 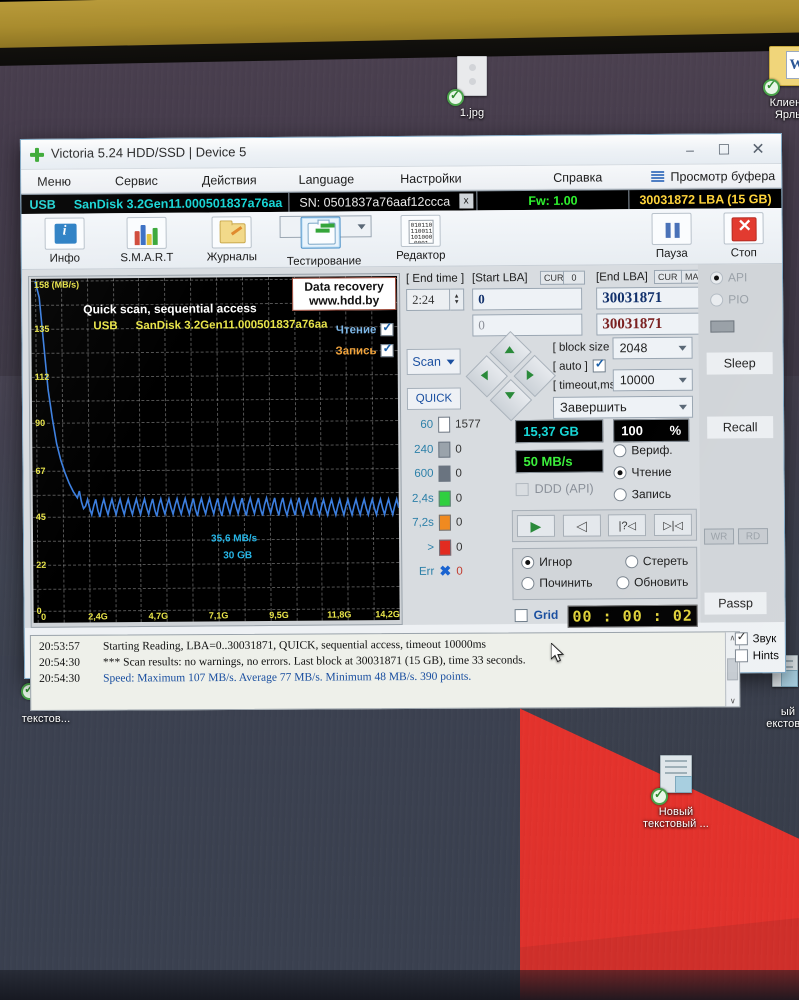 What do you see at coordinates (713, 176) in the screenshot?
I see `buffer-view-button: Просмотр буфера` at bounding box center [713, 176].